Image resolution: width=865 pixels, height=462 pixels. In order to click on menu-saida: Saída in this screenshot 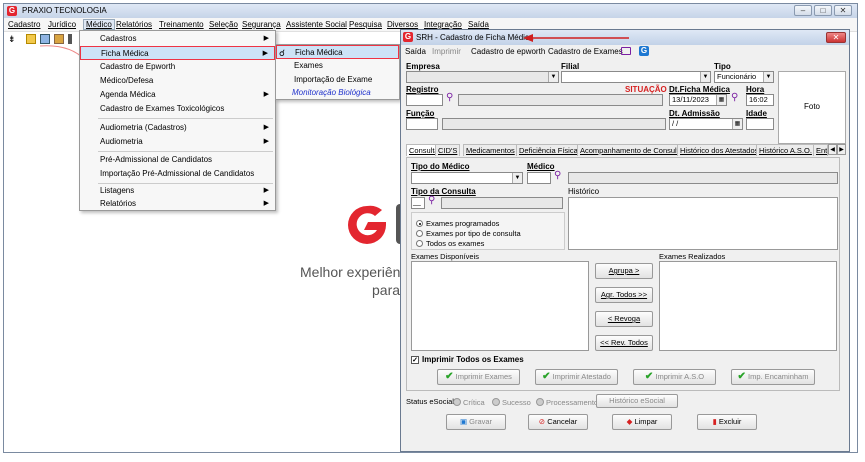, I will do `click(478, 24)`.